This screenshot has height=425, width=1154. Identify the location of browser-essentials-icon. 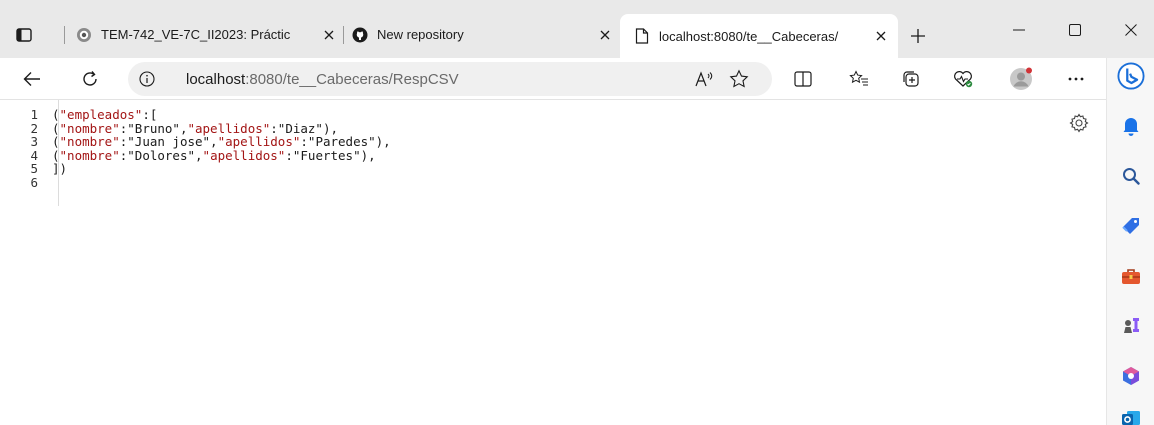
(963, 79).